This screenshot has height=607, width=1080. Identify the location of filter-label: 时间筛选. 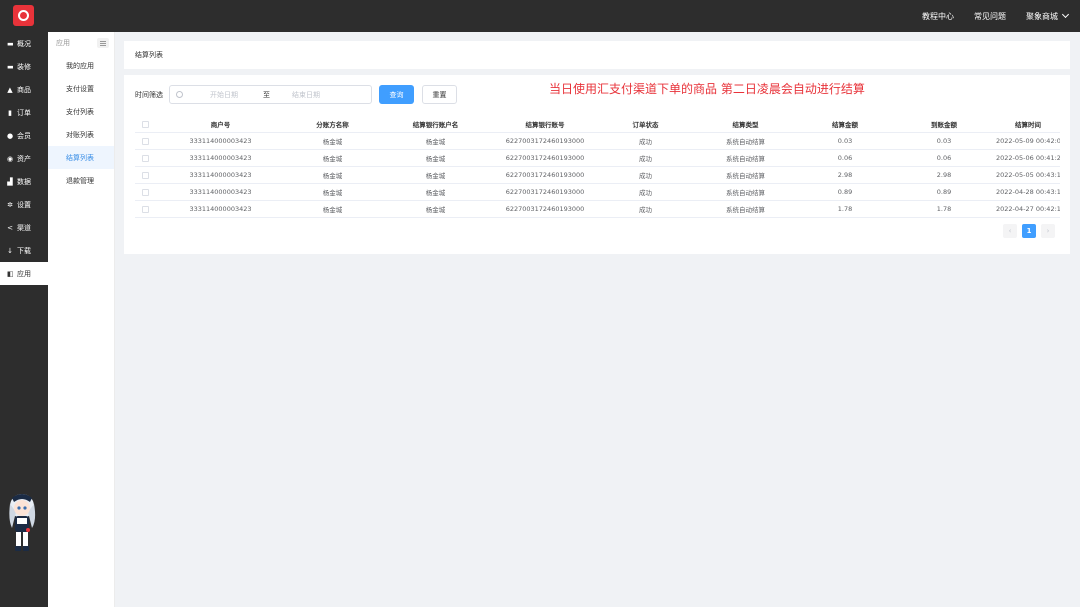
(149, 94).